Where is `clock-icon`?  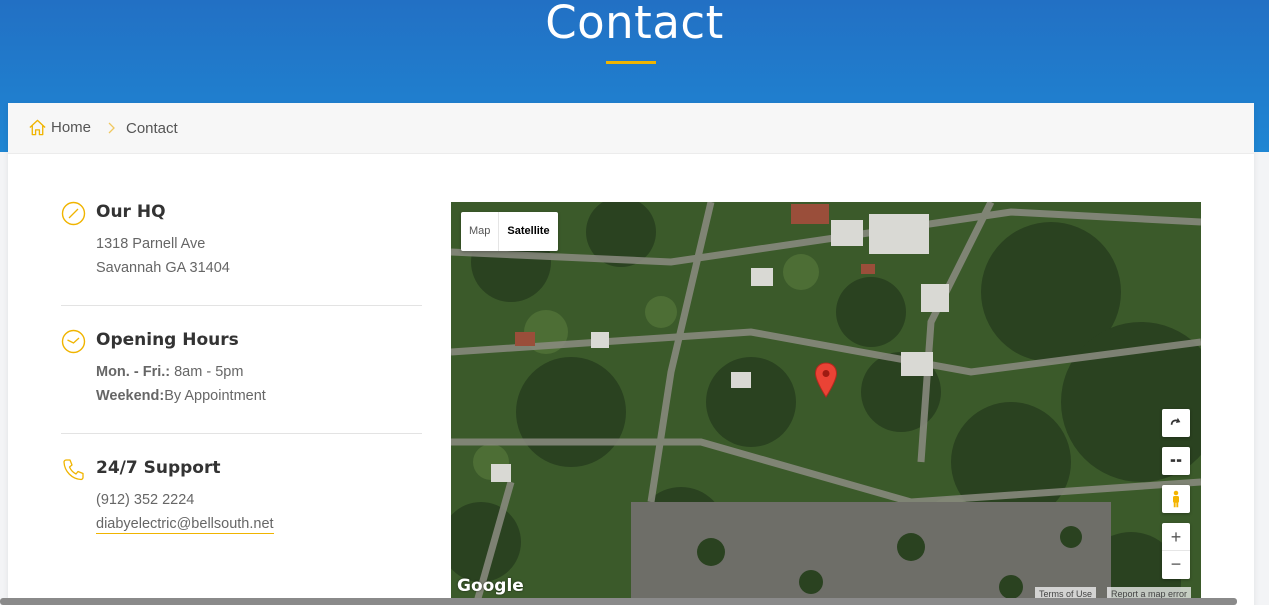 clock-icon is located at coordinates (73, 341).